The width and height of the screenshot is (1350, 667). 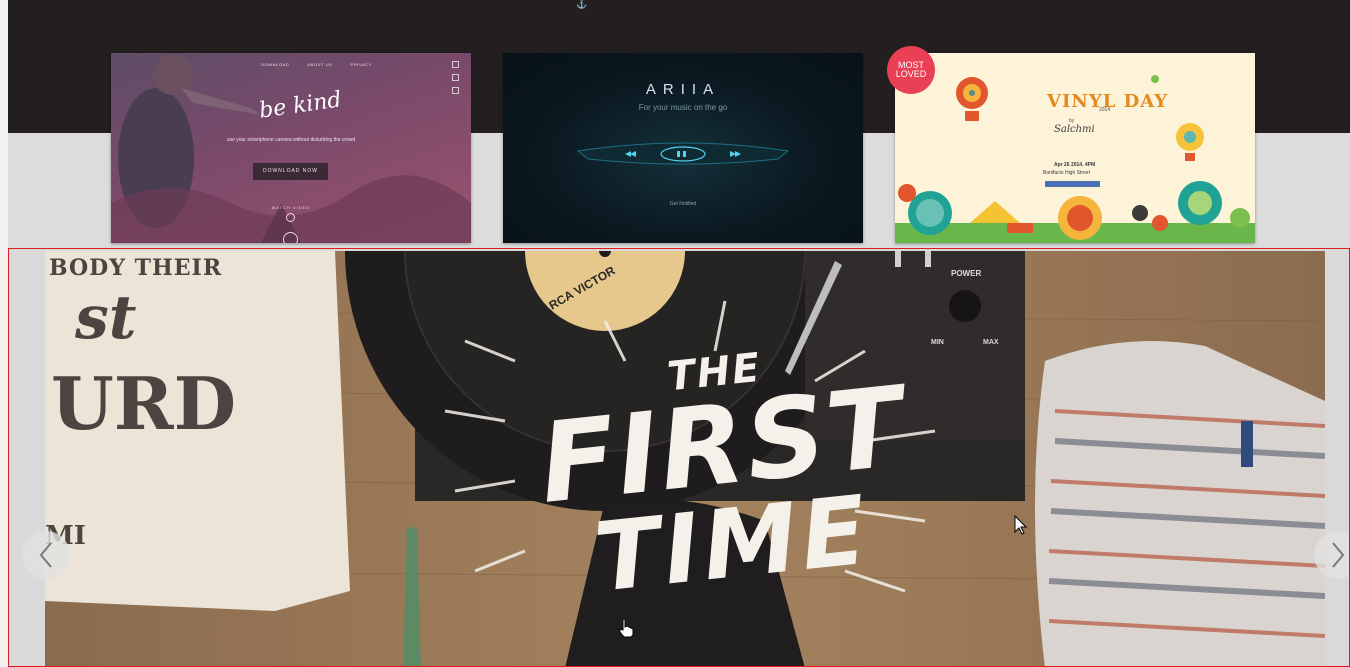 What do you see at coordinates (290, 171) in the screenshot?
I see `download-now-button: DOWNLOAD NOW` at bounding box center [290, 171].